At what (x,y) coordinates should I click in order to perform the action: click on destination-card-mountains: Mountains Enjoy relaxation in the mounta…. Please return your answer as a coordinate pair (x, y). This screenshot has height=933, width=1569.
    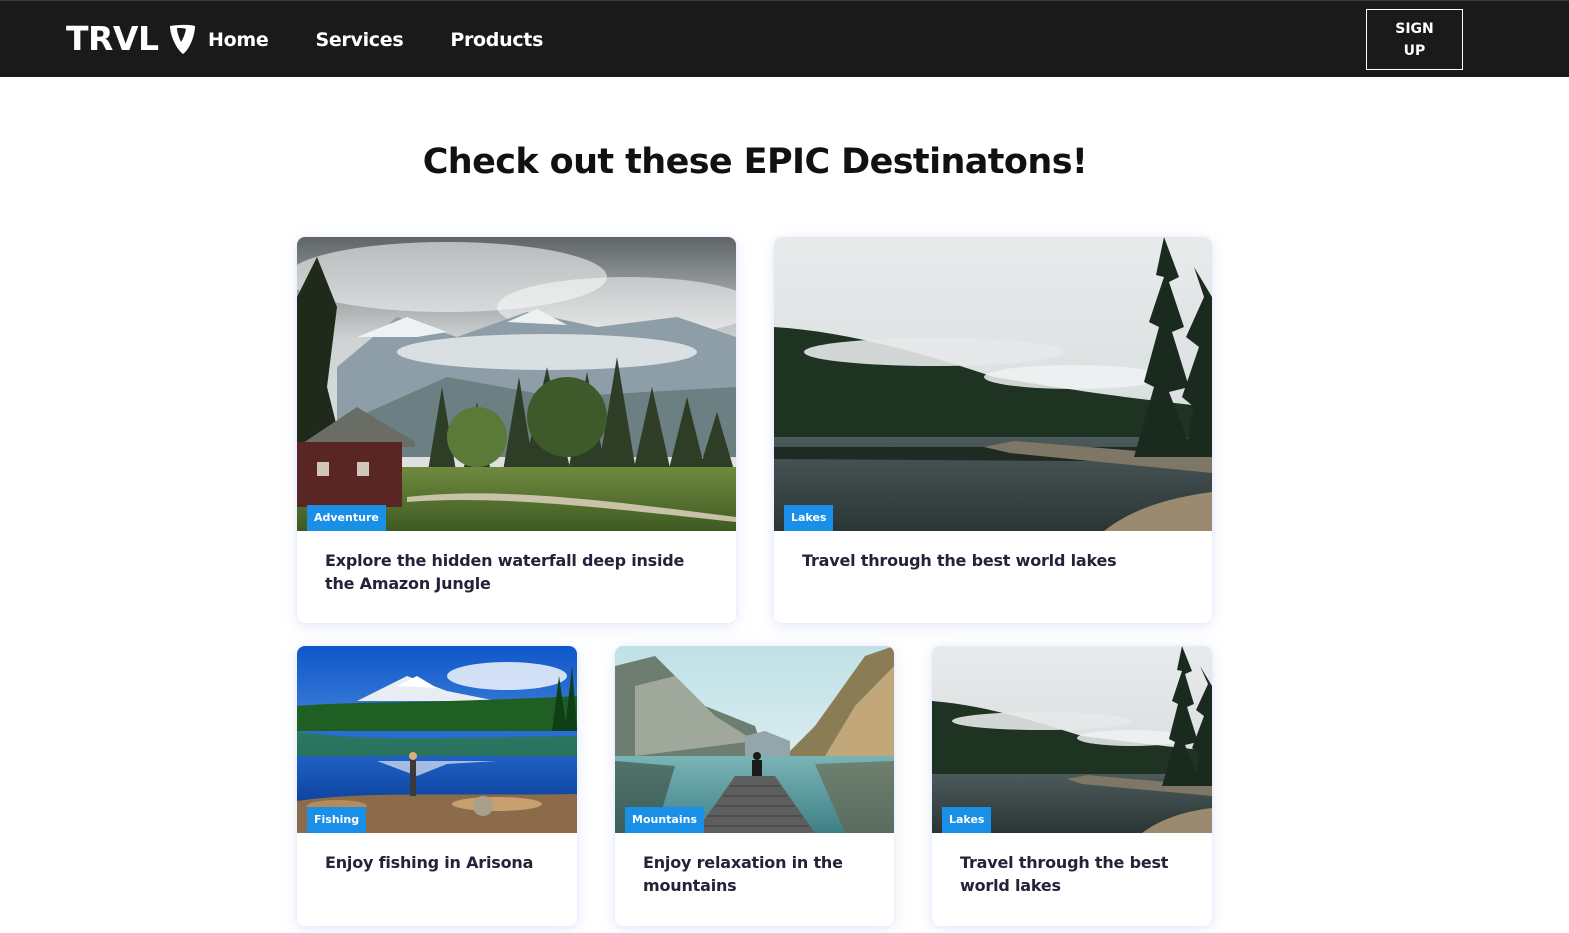
    Looking at the image, I should click on (754, 786).